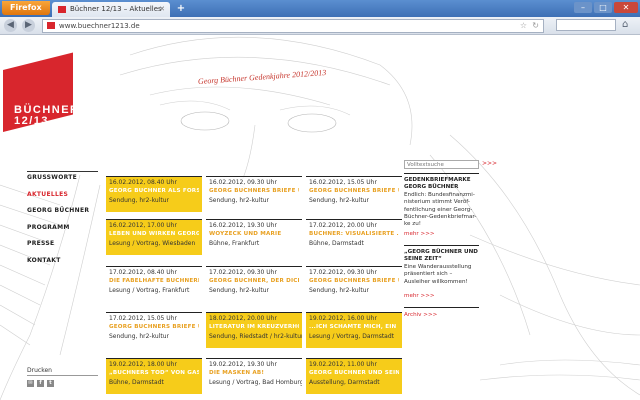  I want to click on site-favicon-icon, so click(51, 25).